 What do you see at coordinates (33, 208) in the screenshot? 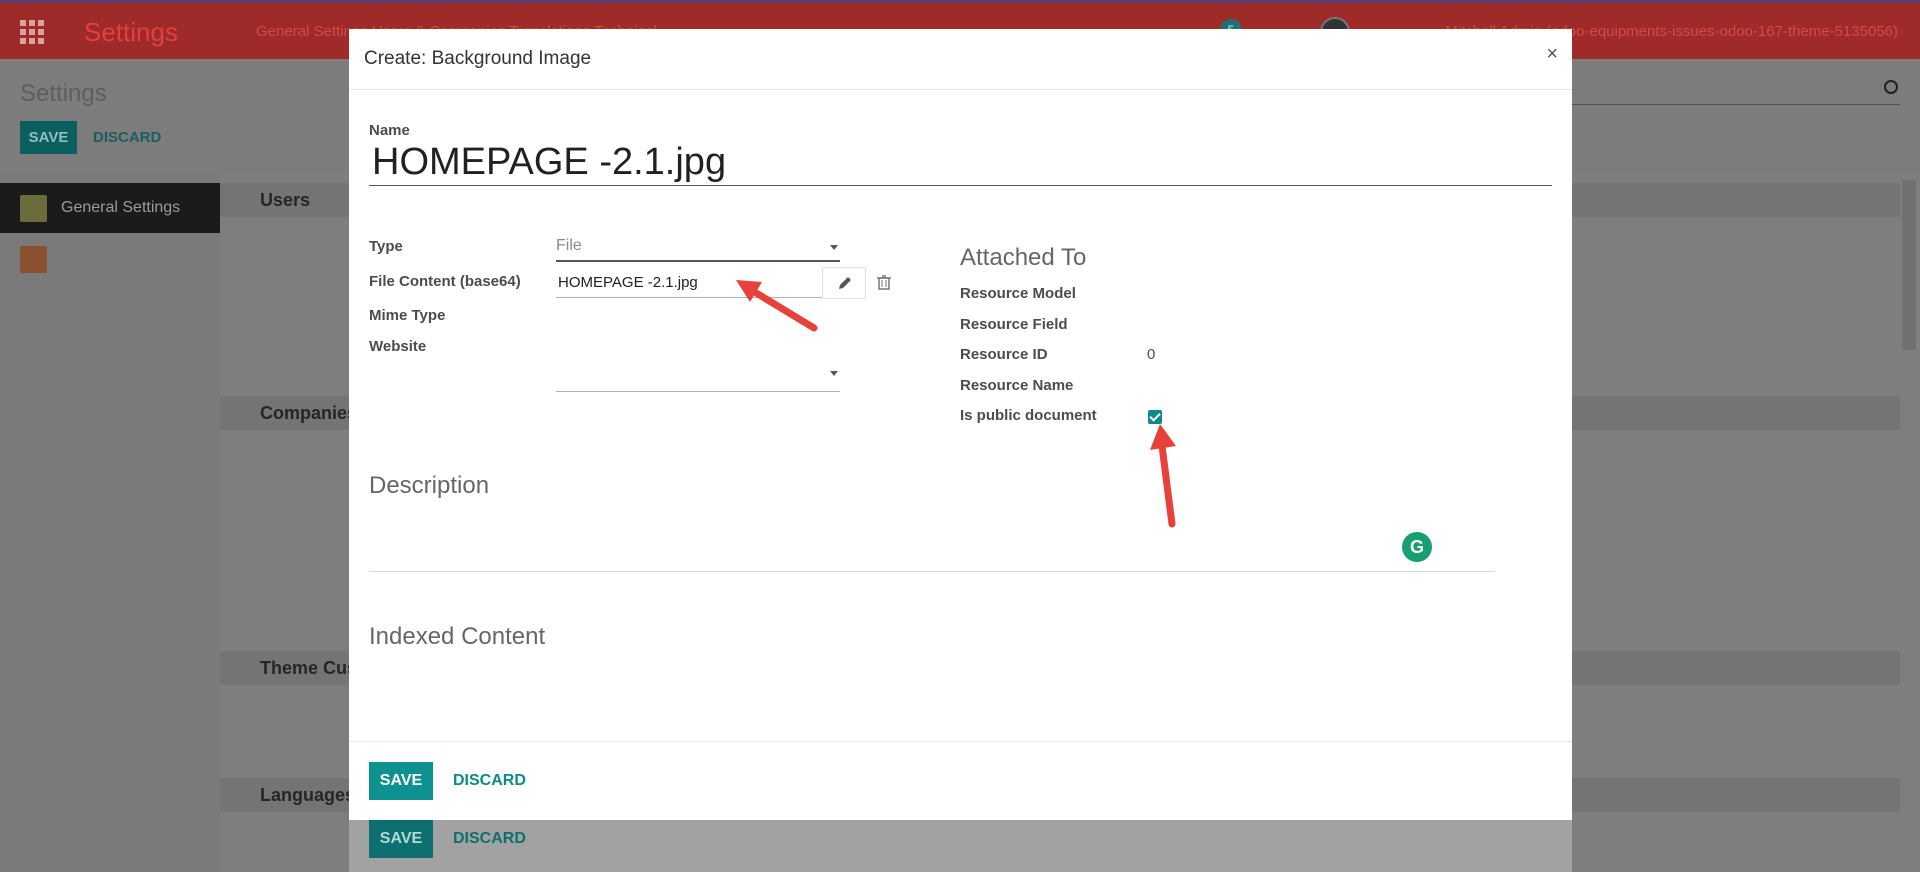
I see `gear-icon` at bounding box center [33, 208].